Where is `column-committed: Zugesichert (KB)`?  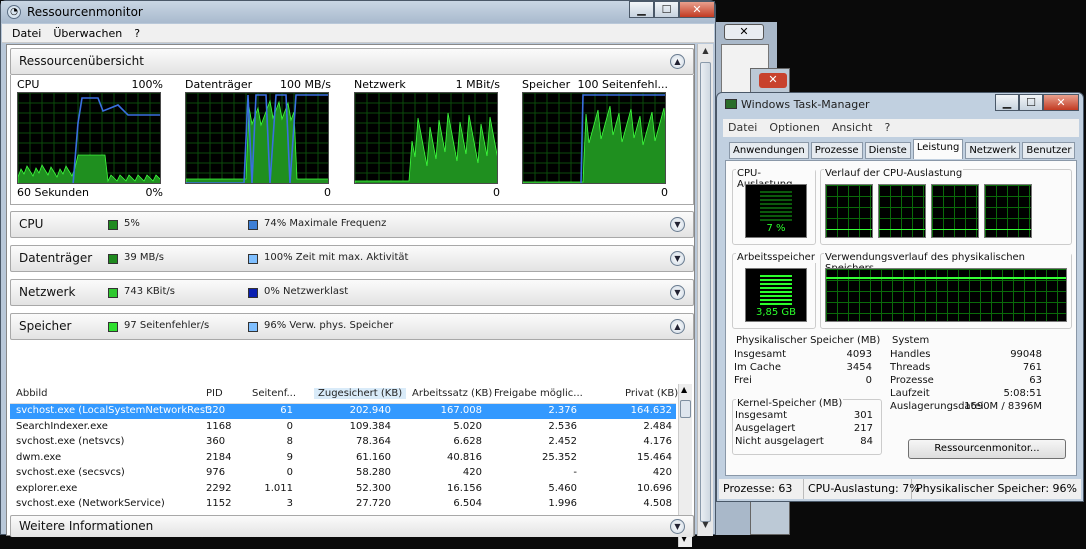 column-committed: Zugesichert (KB) is located at coordinates (360, 393).